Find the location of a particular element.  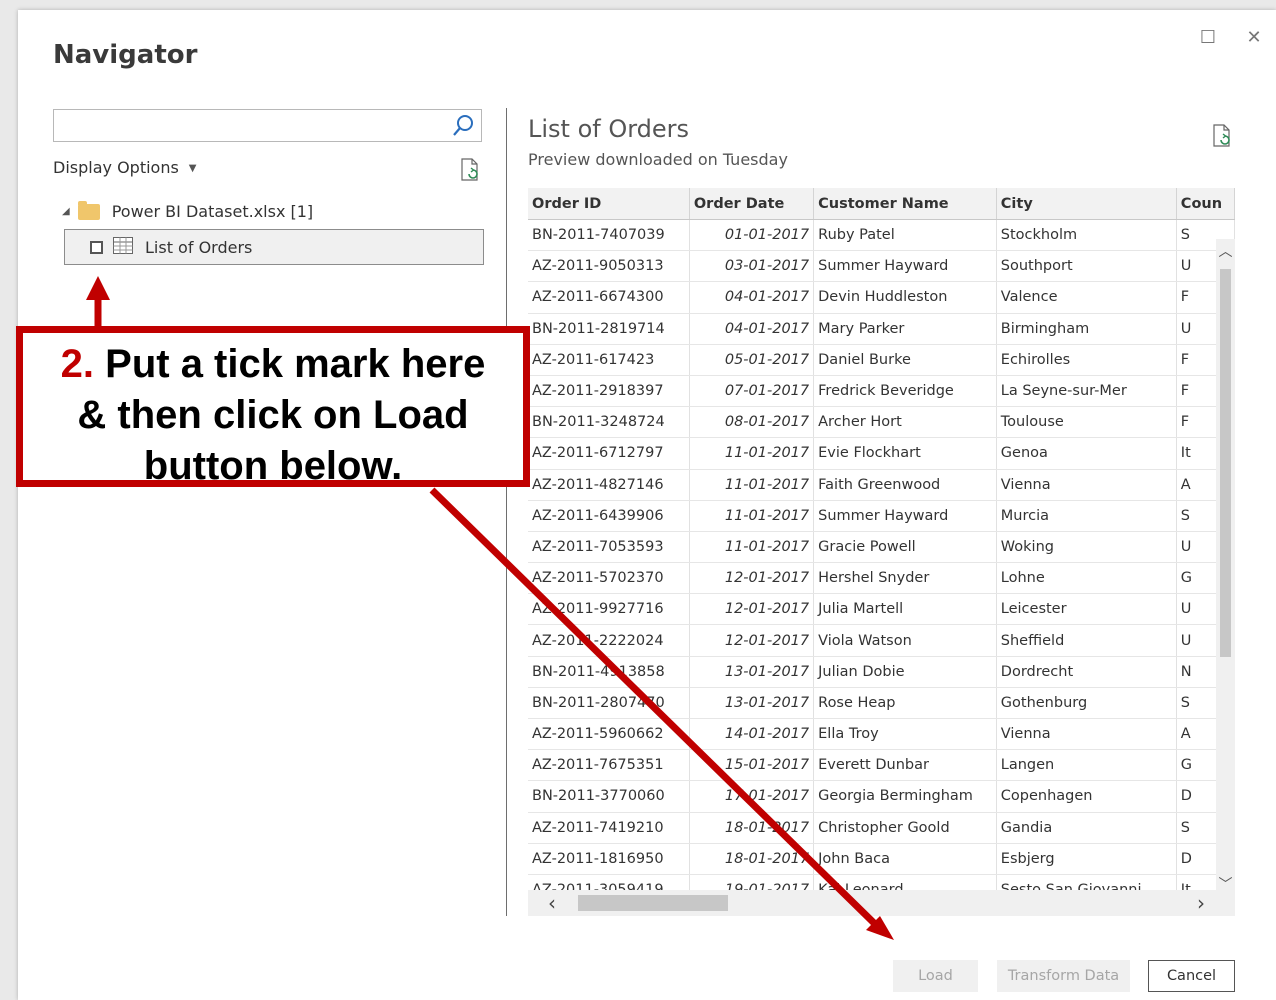

table-cell: Vienna is located at coordinates (1086, 485).